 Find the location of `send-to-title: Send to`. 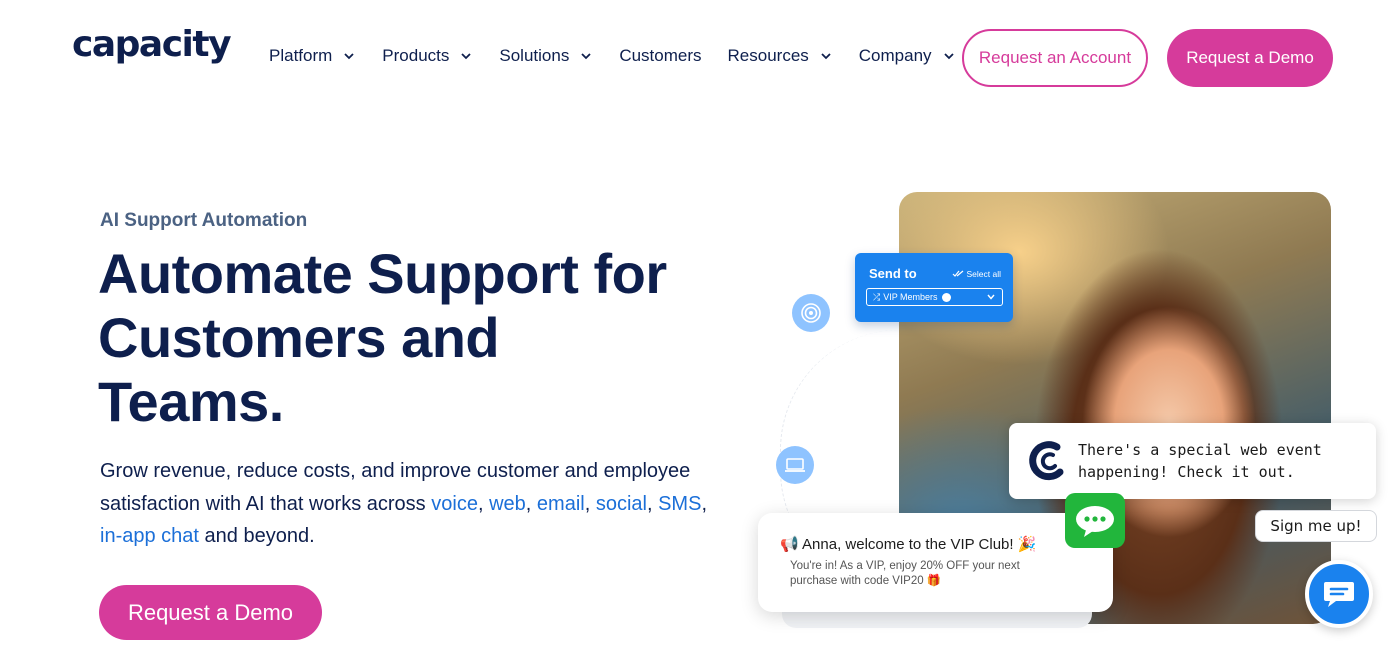

send-to-title: Send to is located at coordinates (893, 273).